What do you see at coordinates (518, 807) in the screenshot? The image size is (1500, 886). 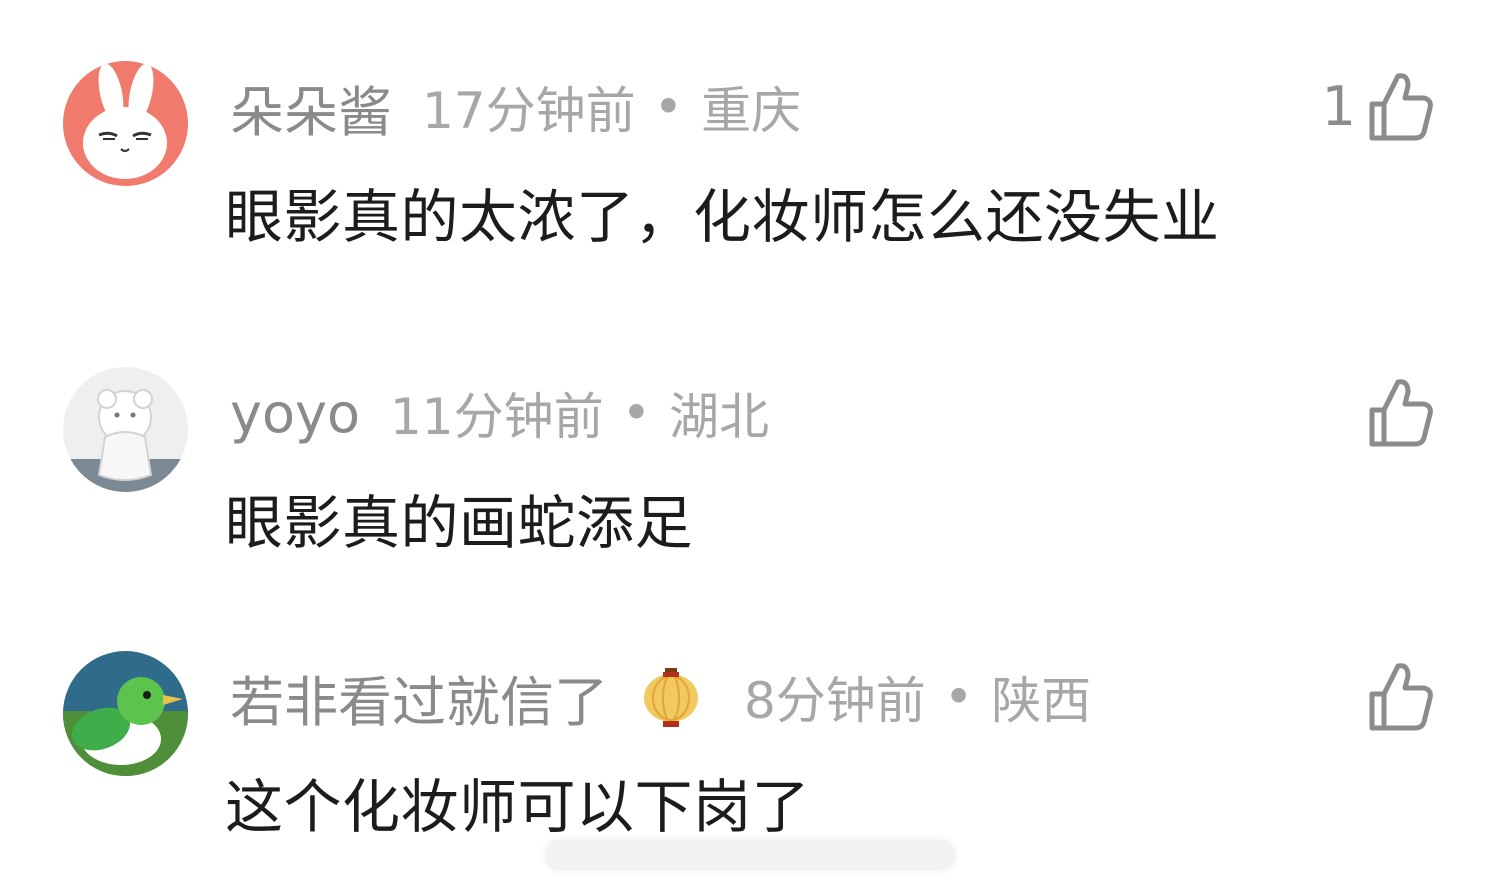 I see `comment-text: 这个化妆师可以下岗了` at bounding box center [518, 807].